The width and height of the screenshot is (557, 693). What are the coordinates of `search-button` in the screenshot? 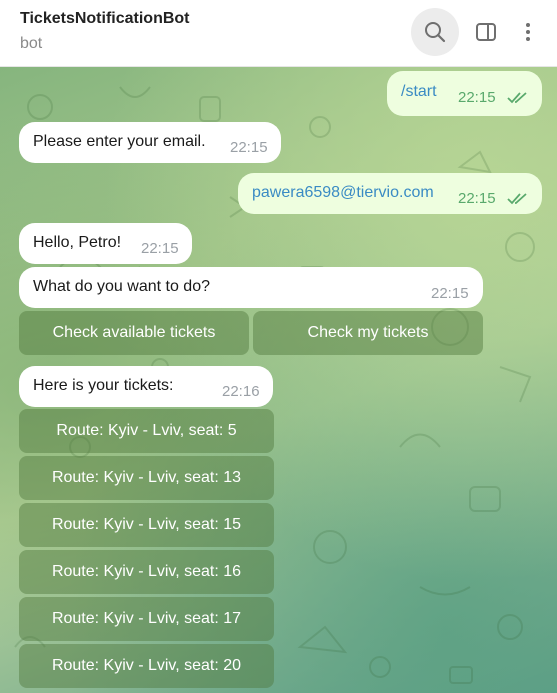 It's located at (435, 32).